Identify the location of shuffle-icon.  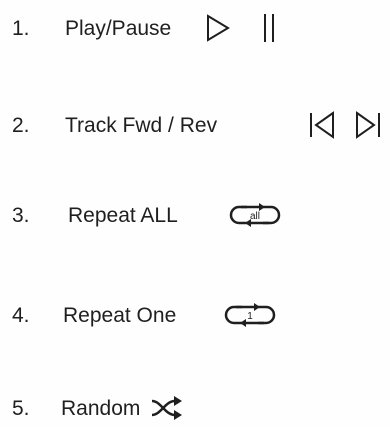
(166, 408).